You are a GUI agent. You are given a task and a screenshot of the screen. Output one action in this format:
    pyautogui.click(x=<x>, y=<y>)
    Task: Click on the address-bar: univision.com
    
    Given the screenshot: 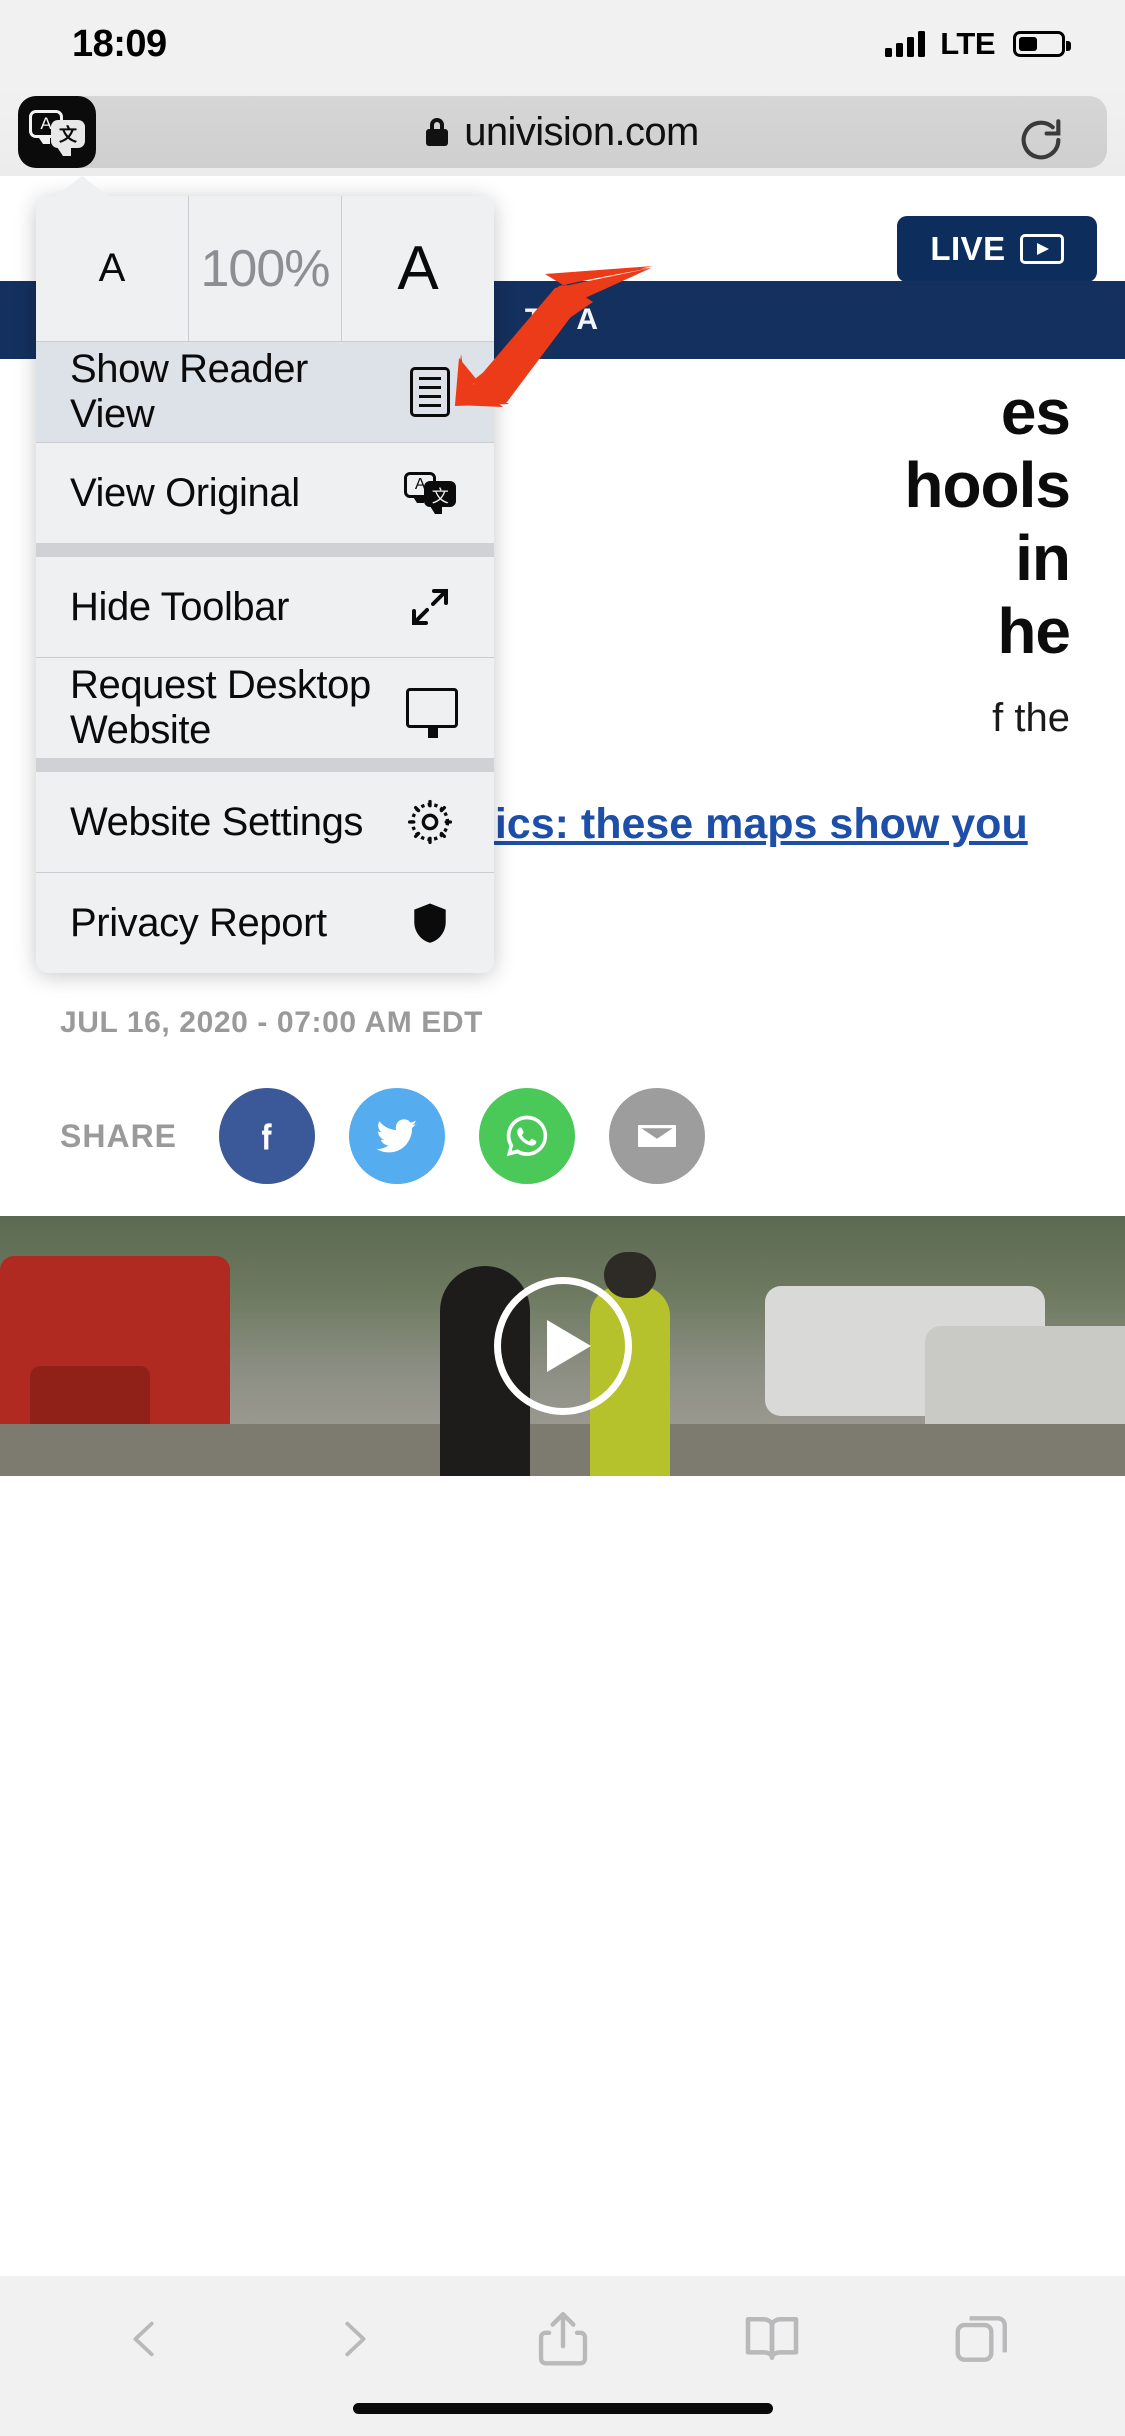 What is the action you would take?
    pyautogui.click(x=562, y=132)
    